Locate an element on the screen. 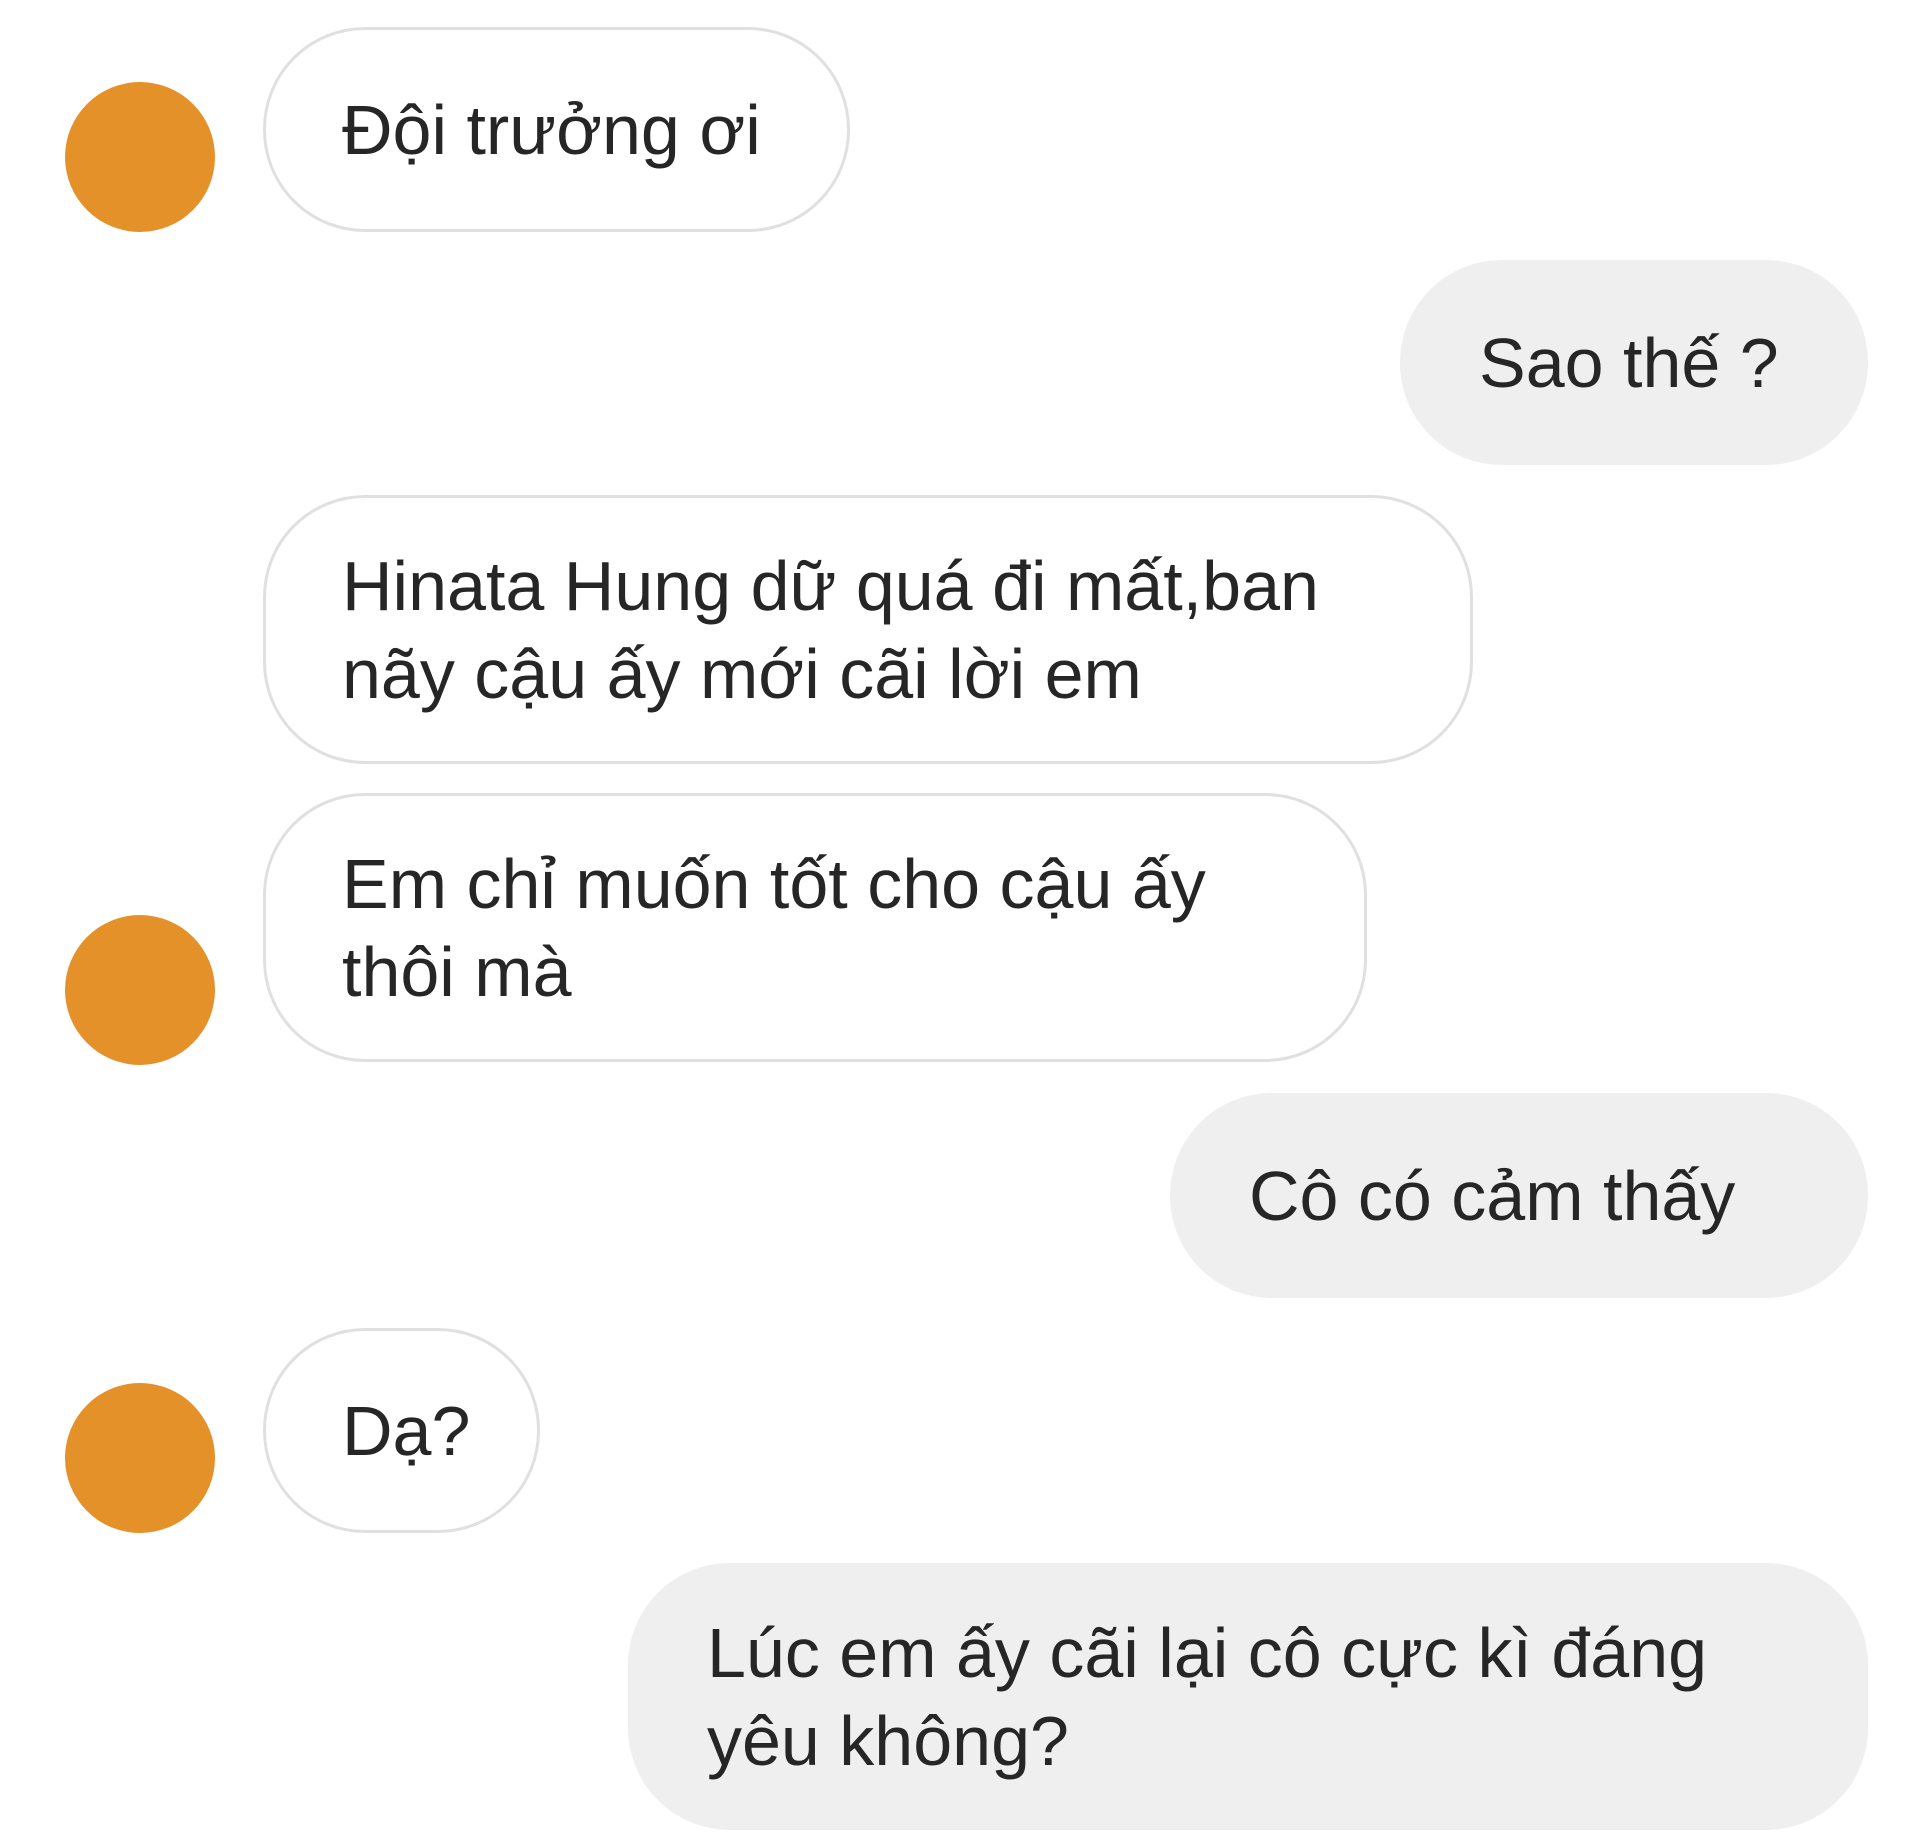  message-bubble-incoming: Em chỉ muốn tốt cho cậu ấy thôi mà is located at coordinates (815, 927).